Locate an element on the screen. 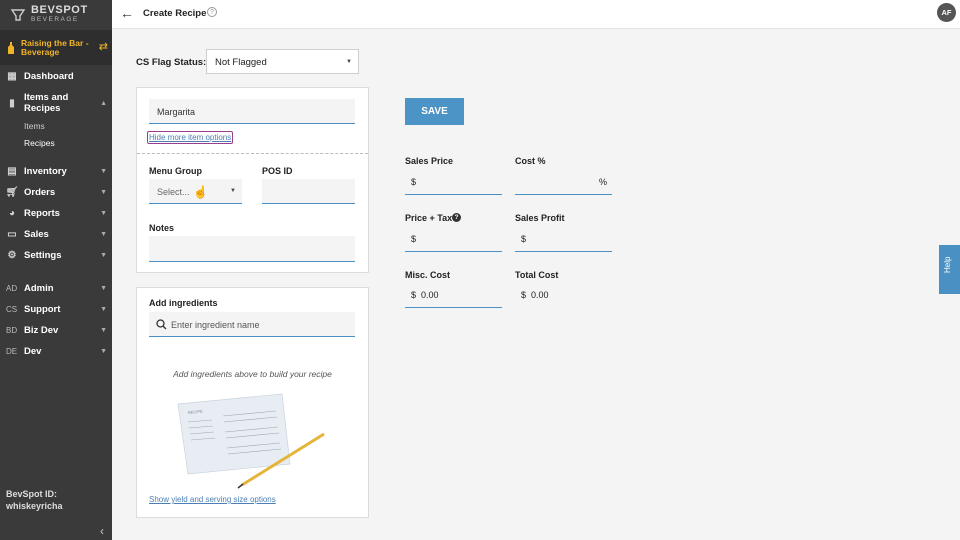  recipe-name-input: Margarita is located at coordinates (252, 111).